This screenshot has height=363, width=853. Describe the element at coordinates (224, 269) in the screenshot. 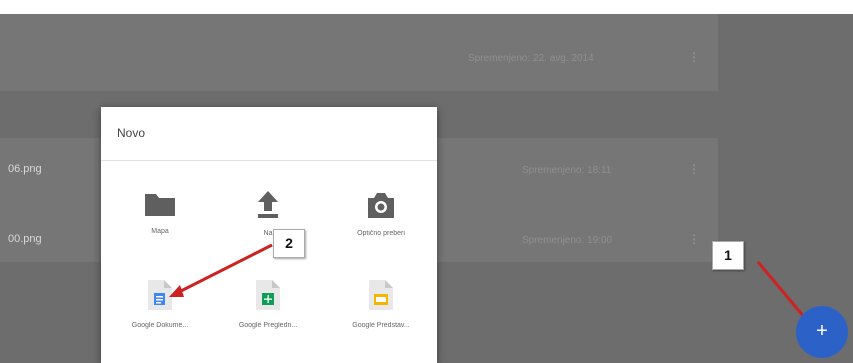

I see `arrow-to-docs` at that location.